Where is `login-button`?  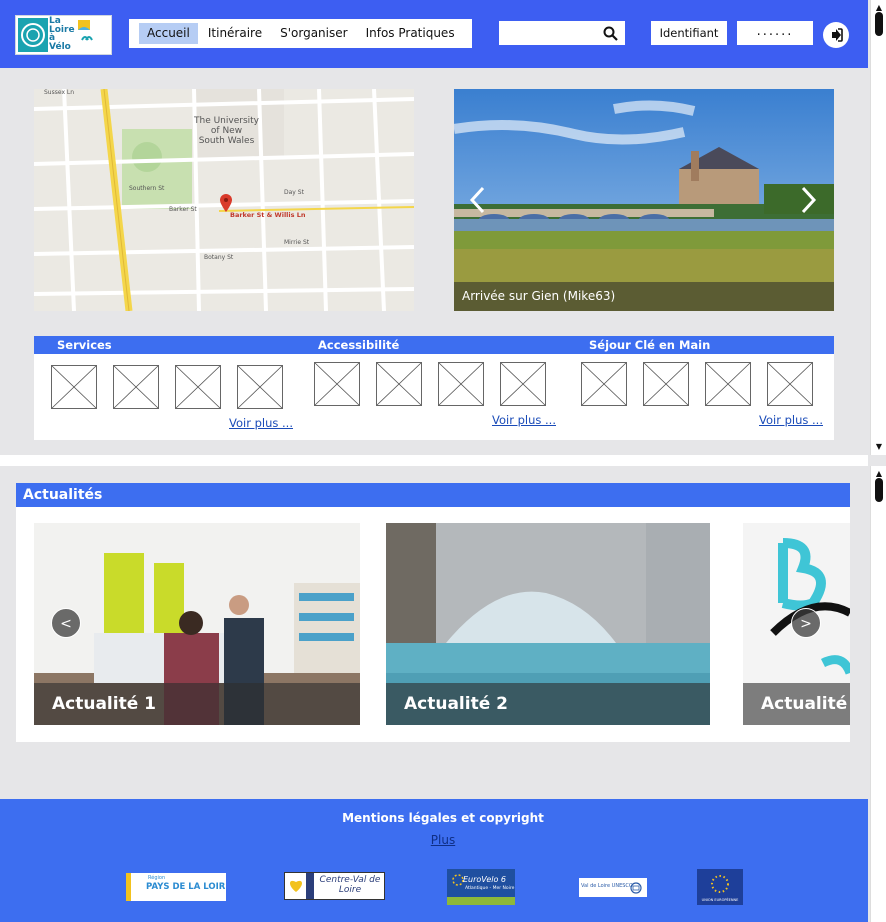
login-button is located at coordinates (836, 35).